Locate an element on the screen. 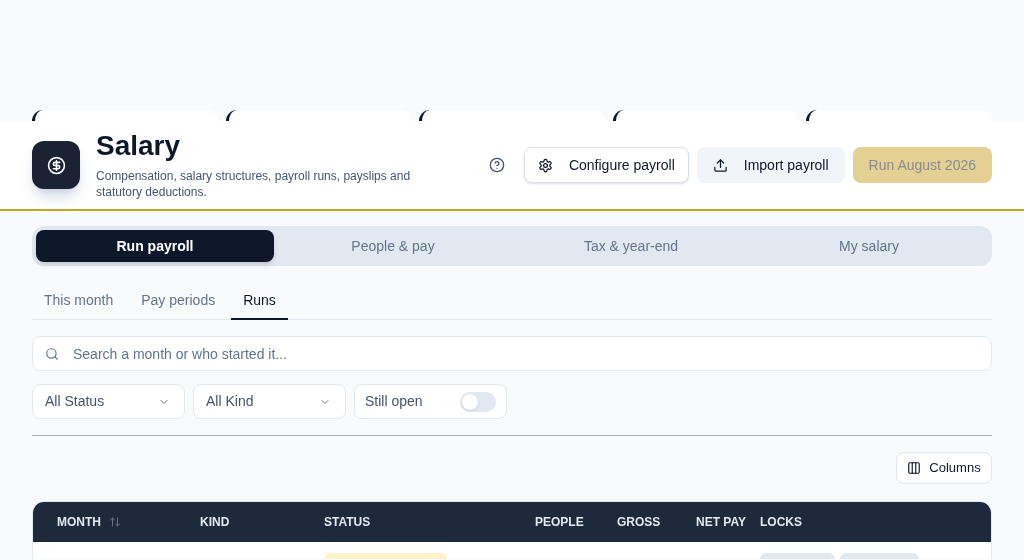 The image size is (1024, 560). tab: My salary is located at coordinates (869, 246).